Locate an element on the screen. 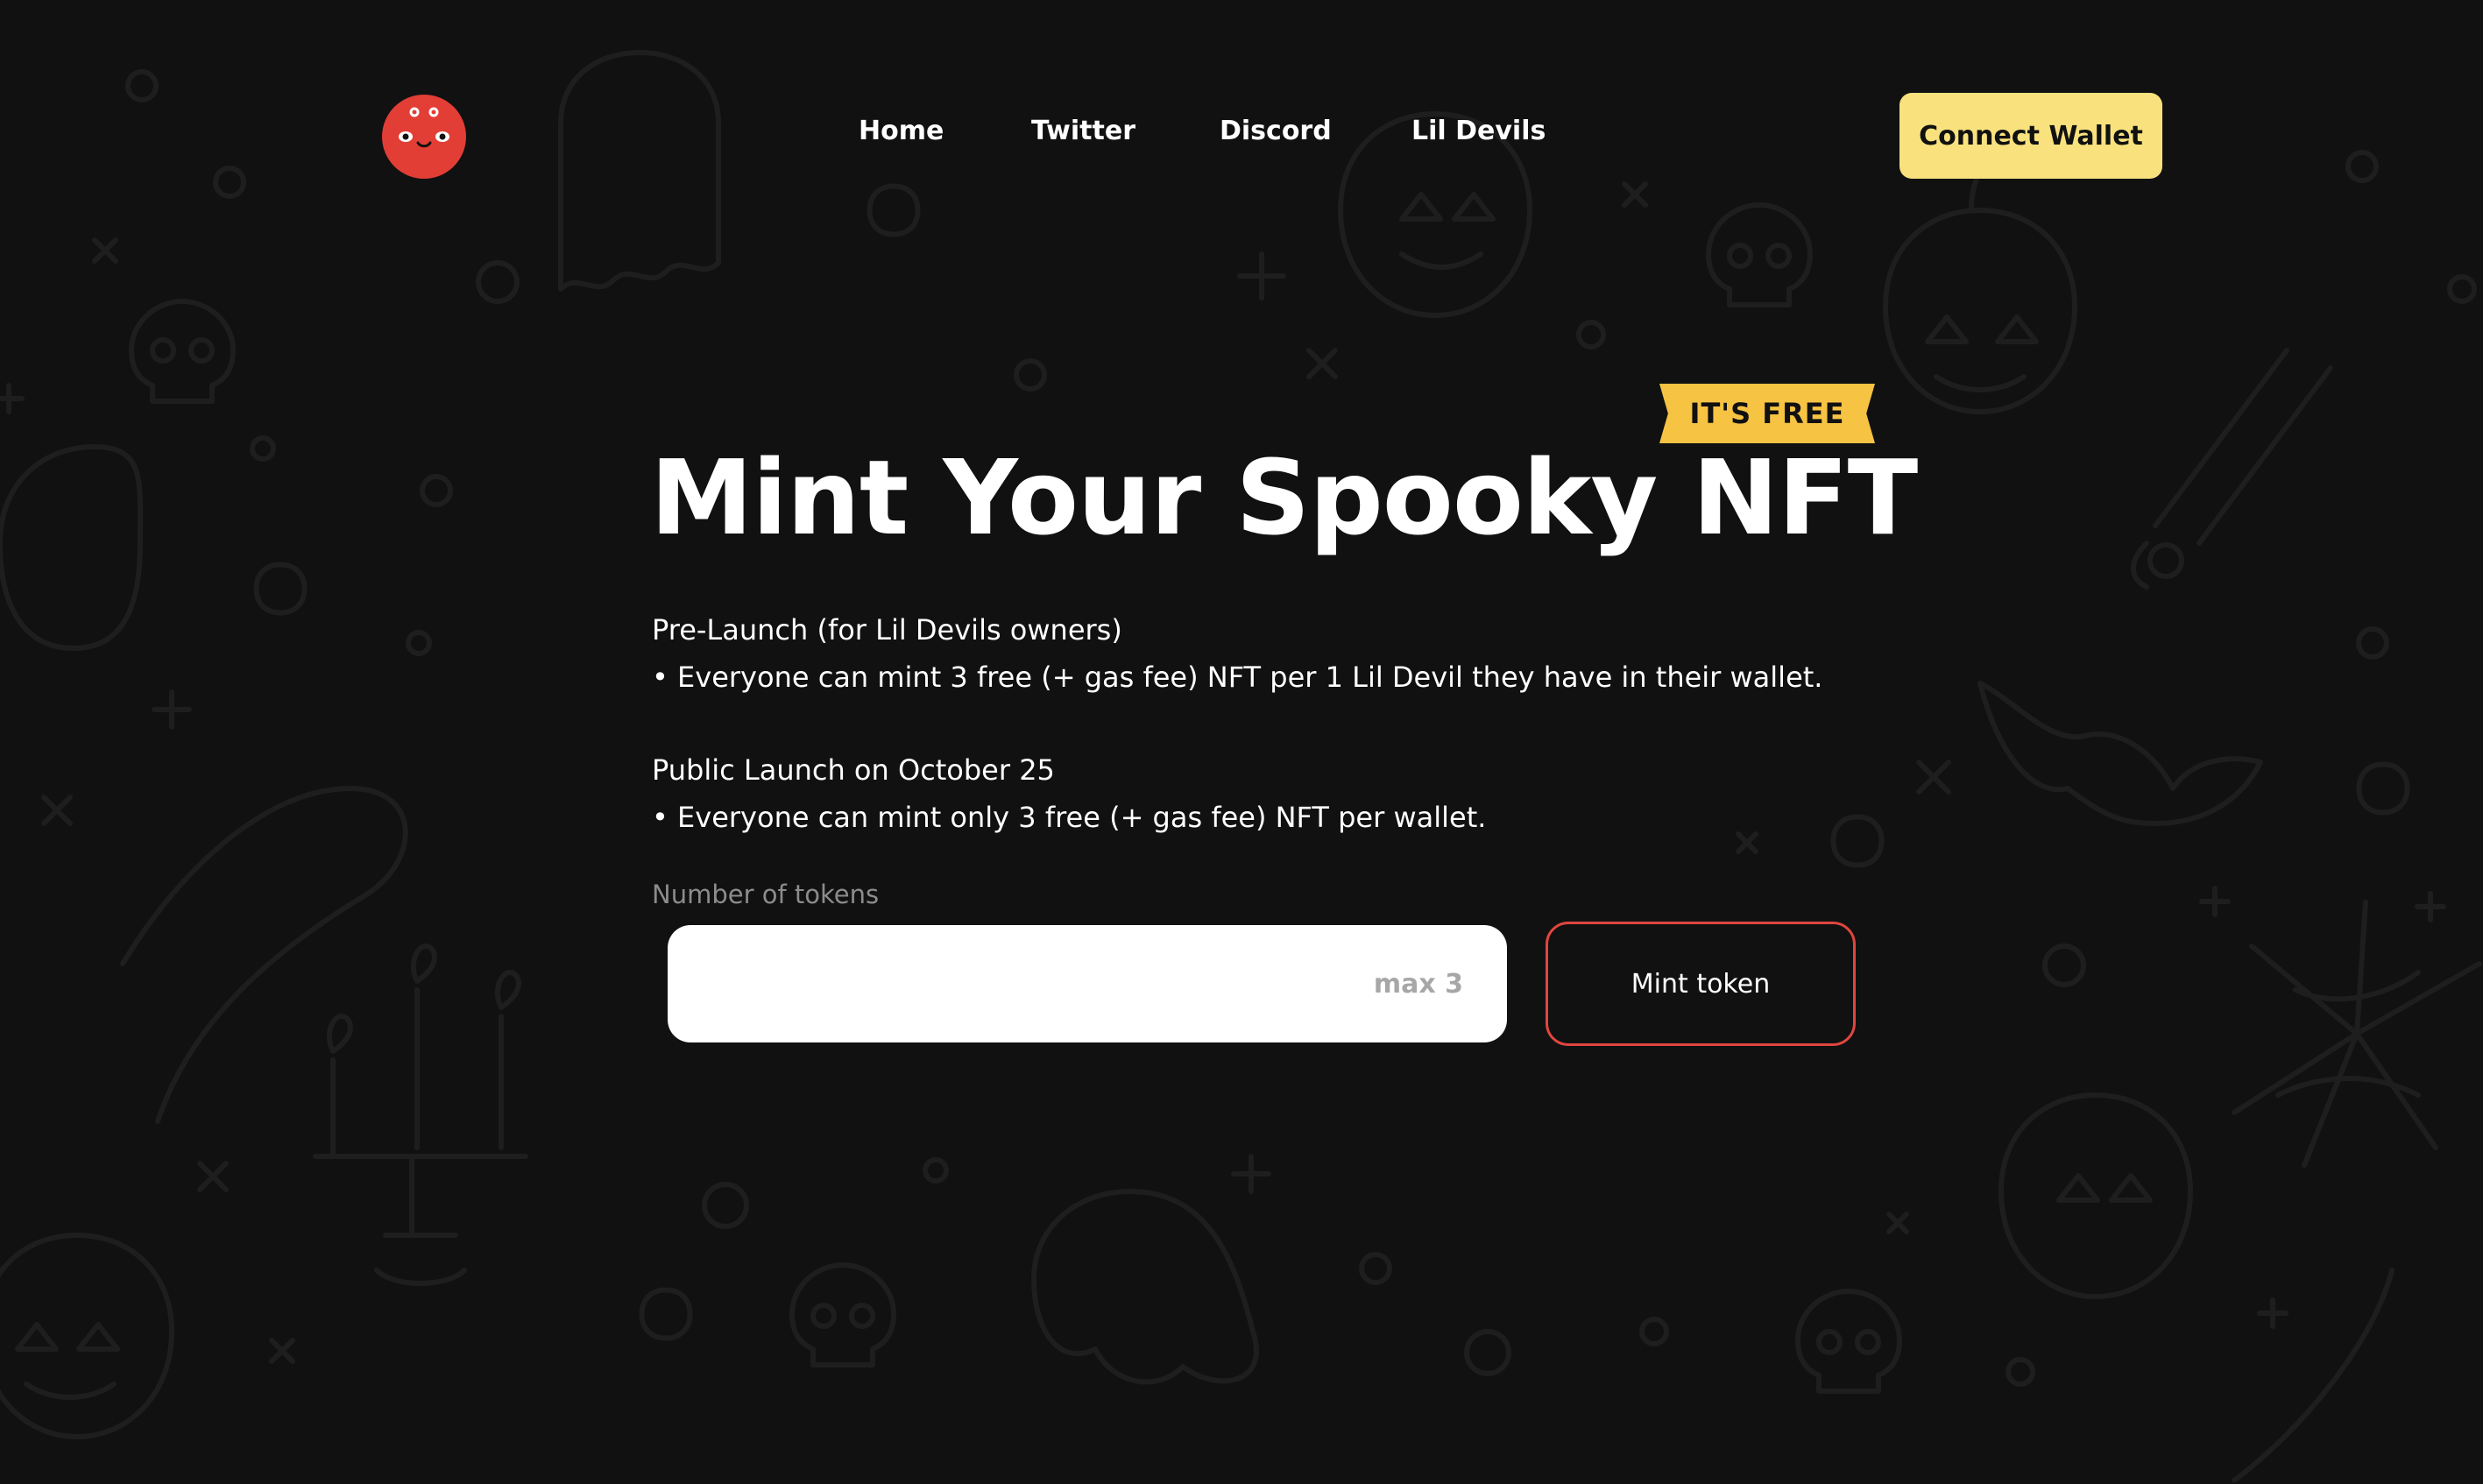 Image resolution: width=2483 pixels, height=1484 pixels. token-input-container is located at coordinates (1087, 983).